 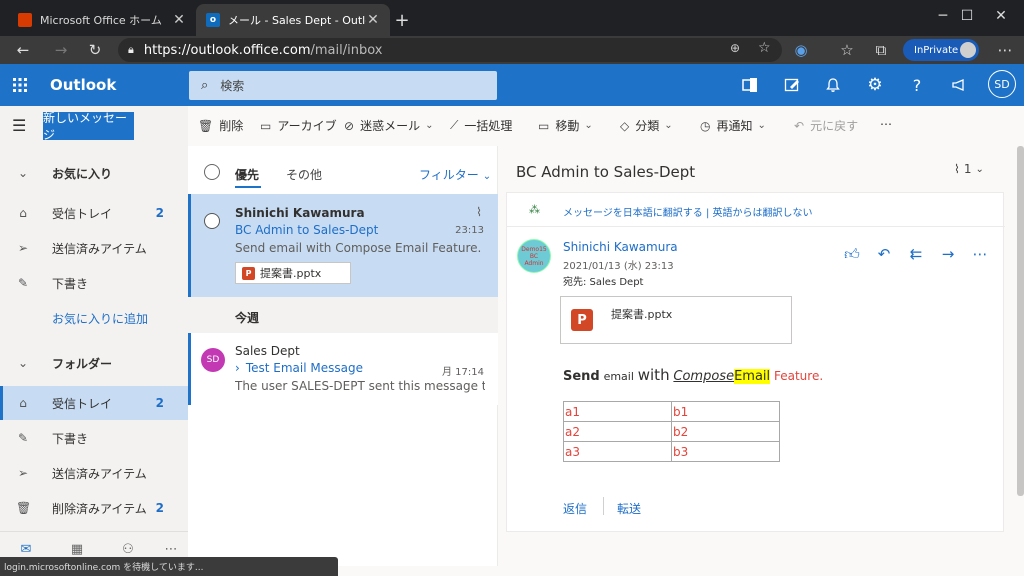 I want to click on translate-link: メッセージを日本語に翻訳する | 英語からは翻訳しない, so click(x=688, y=211).